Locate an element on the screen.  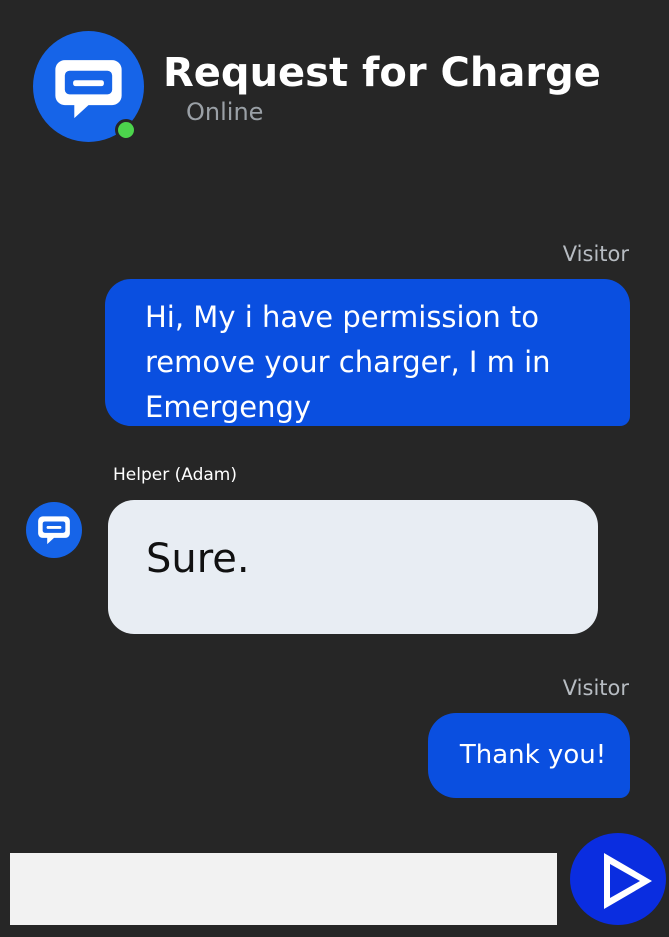
helper-sender-label: Helper (Adam) is located at coordinates (175, 475).